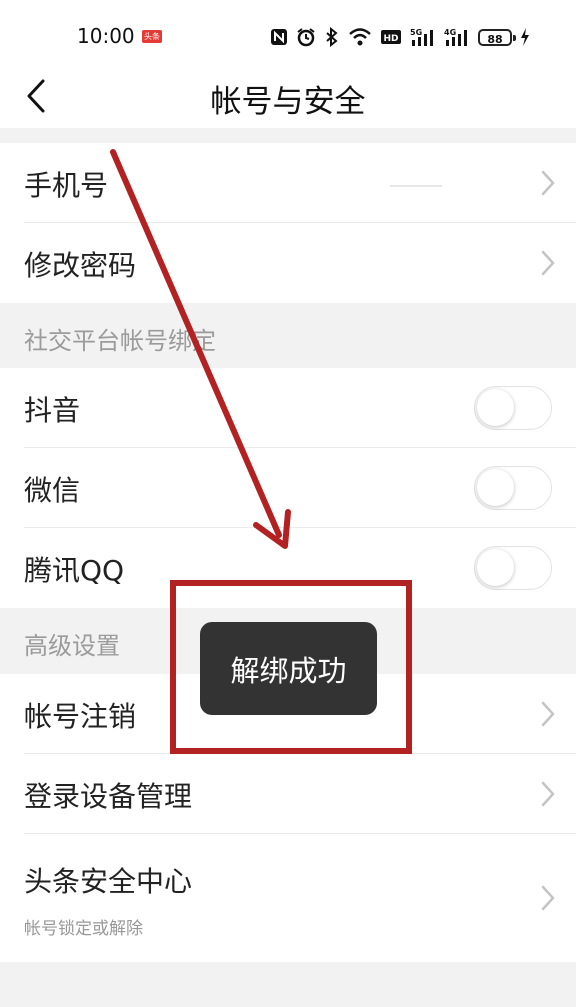  What do you see at coordinates (288, 408) in the screenshot?
I see `social-item-douyin: 抖音` at bounding box center [288, 408].